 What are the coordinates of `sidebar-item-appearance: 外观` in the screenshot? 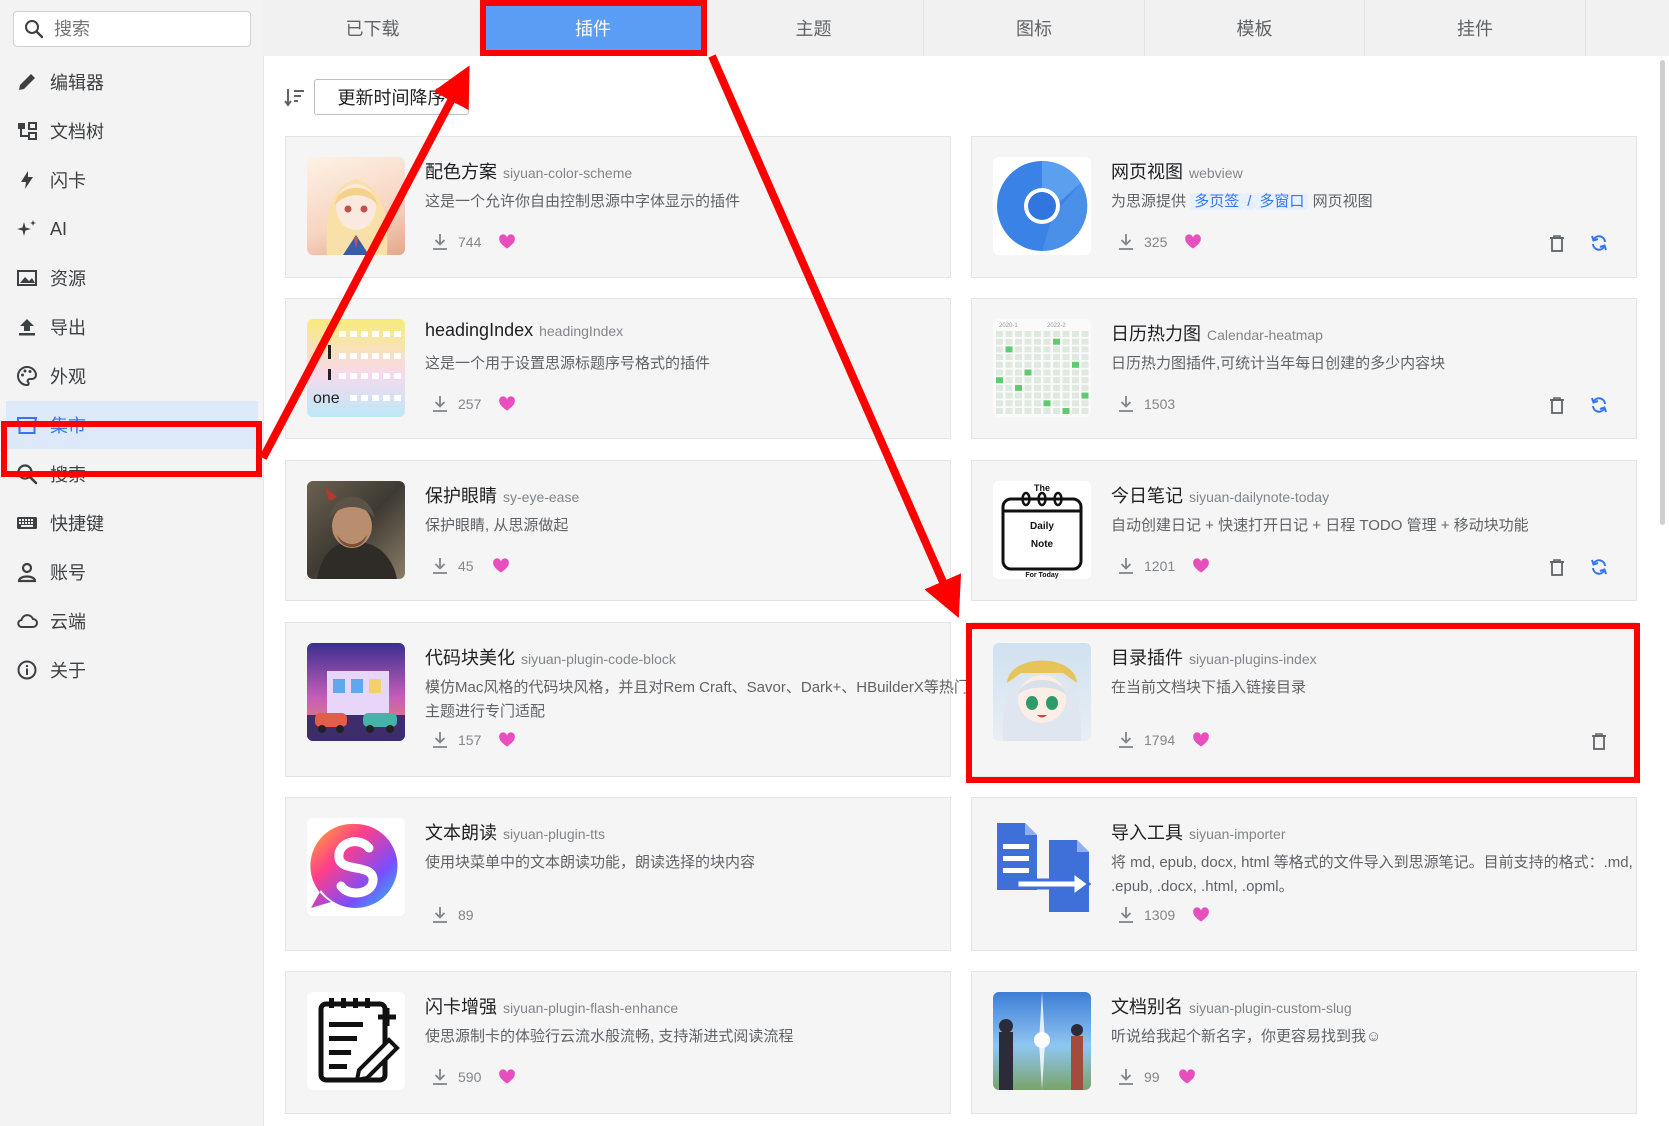 It's located at (132, 376).